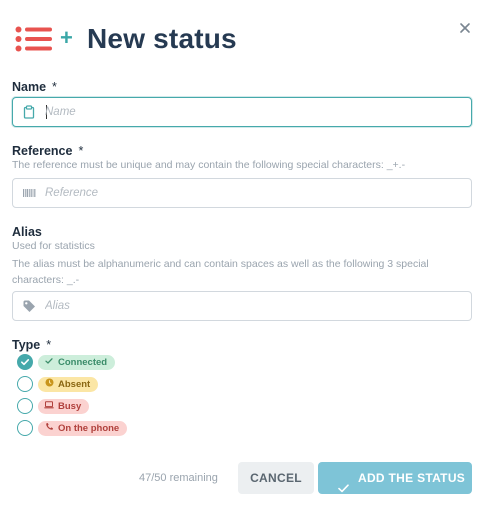 This screenshot has height=517, width=484. What do you see at coordinates (465, 28) in the screenshot?
I see `close-icon` at bounding box center [465, 28].